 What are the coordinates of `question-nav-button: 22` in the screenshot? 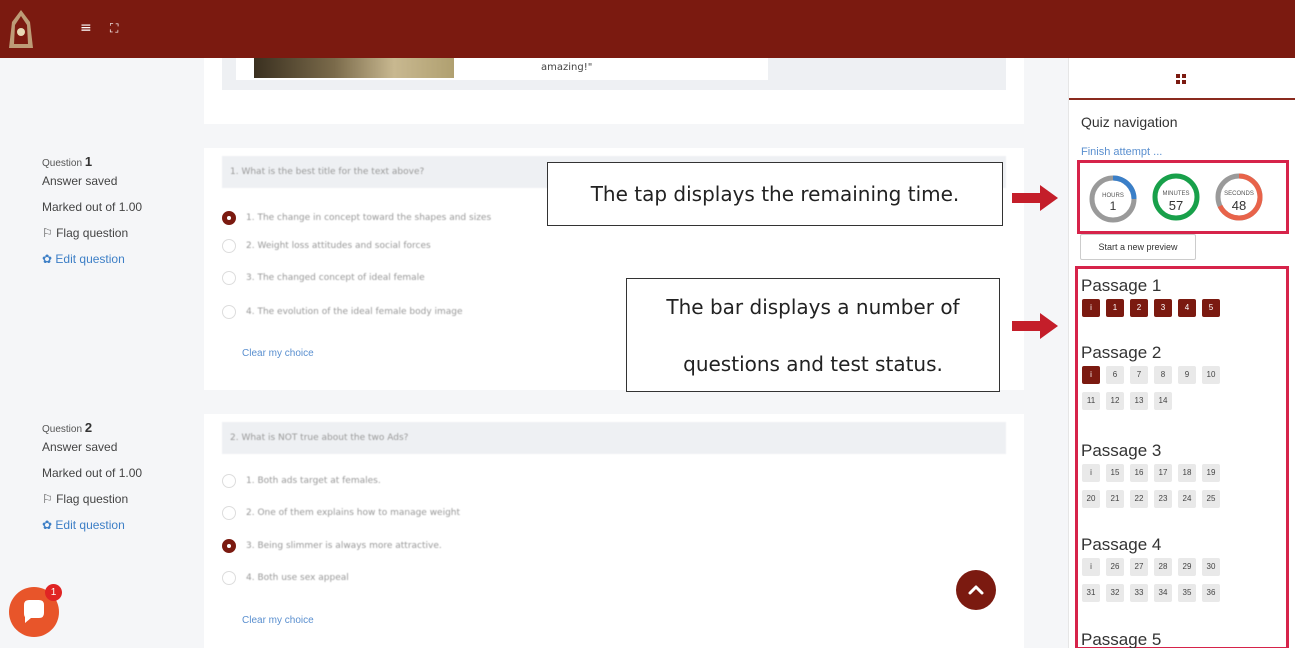 It's located at (1139, 499).